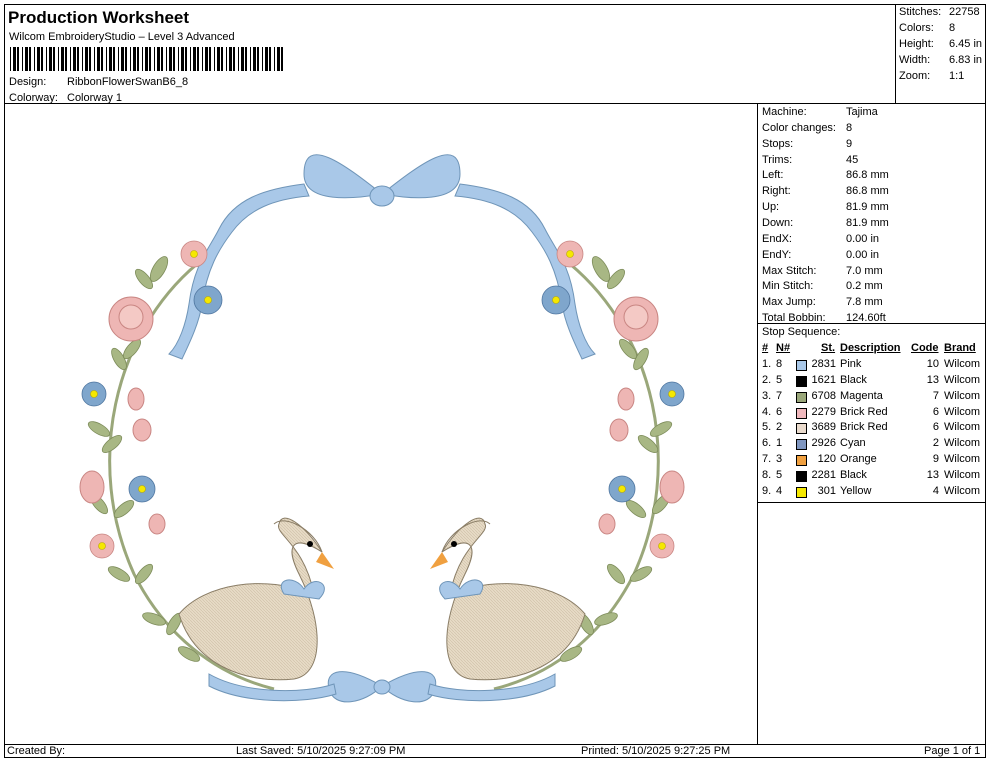  I want to click on stop-num: 7., so click(767, 459).